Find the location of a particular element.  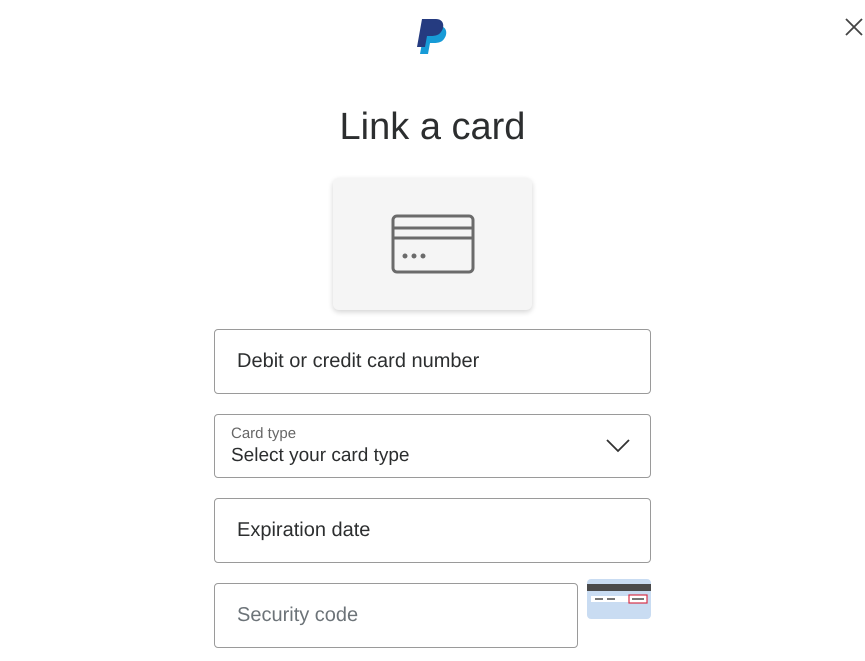

credit-card-icon is located at coordinates (432, 244).